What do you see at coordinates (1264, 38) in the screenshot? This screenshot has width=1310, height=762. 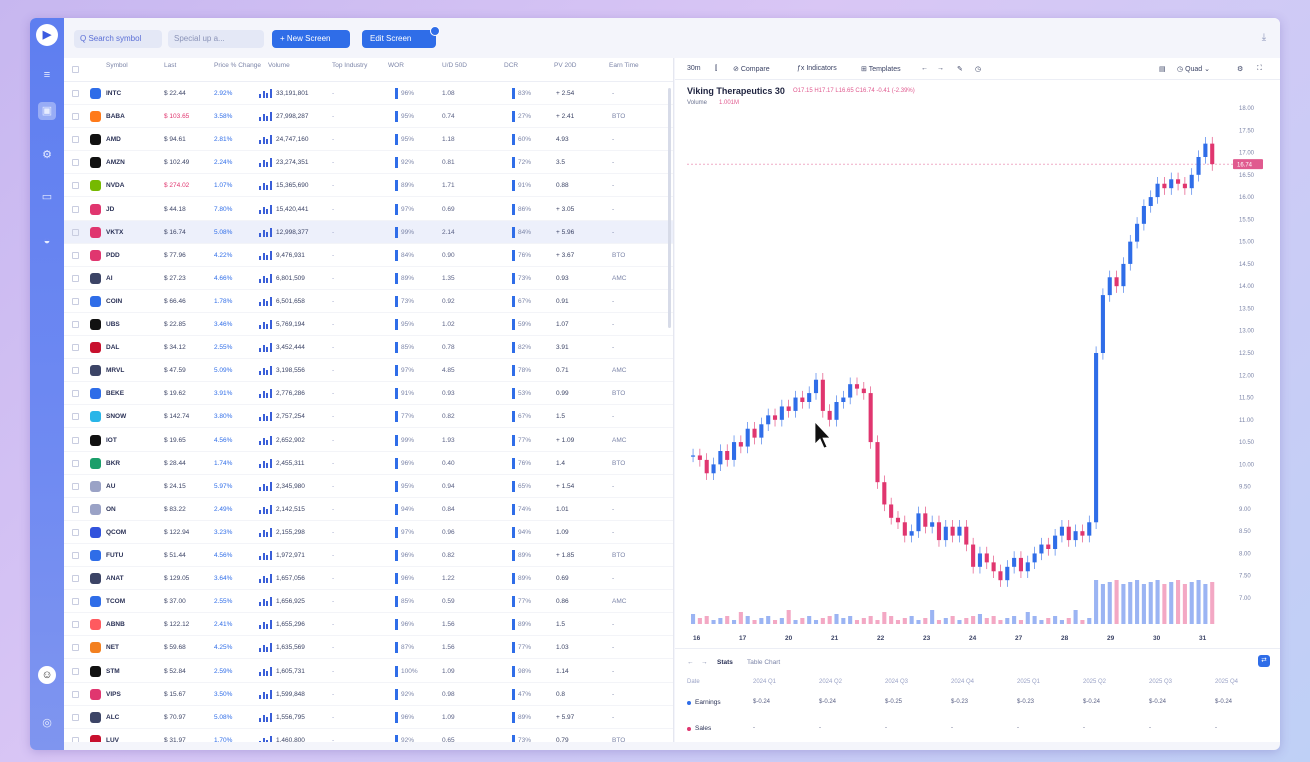 I see `download-icon: ⤓` at bounding box center [1264, 38].